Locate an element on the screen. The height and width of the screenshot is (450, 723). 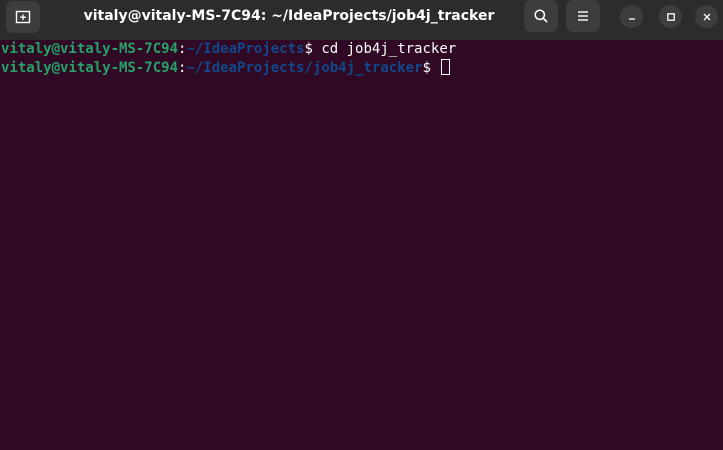
hamburger-menu-icon is located at coordinates (583, 16).